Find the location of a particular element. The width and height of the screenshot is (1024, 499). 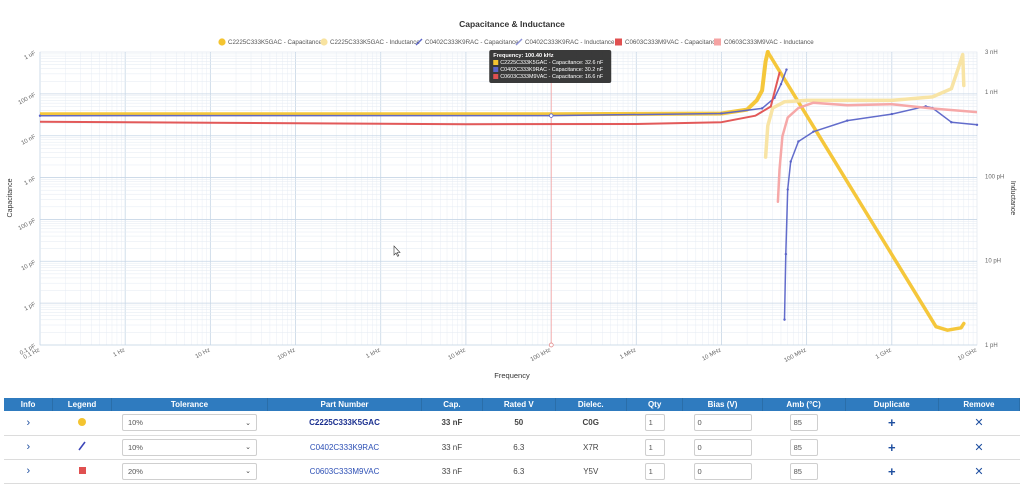

tolerance-value: 10% is located at coordinates (135, 447).